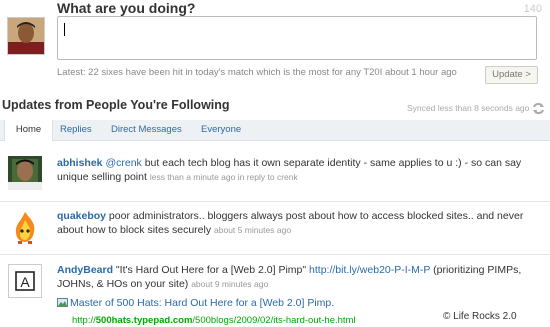  Describe the element at coordinates (193, 177) in the screenshot. I see `tweet-time: less than a minute ago` at that location.